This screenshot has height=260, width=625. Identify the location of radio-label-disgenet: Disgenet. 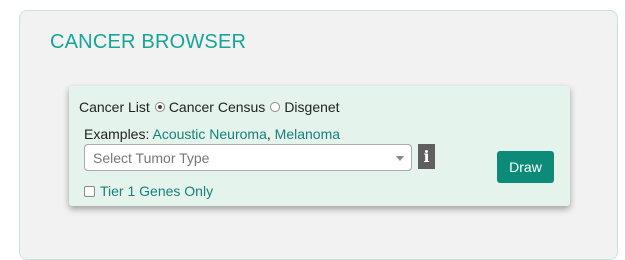
(312, 107).